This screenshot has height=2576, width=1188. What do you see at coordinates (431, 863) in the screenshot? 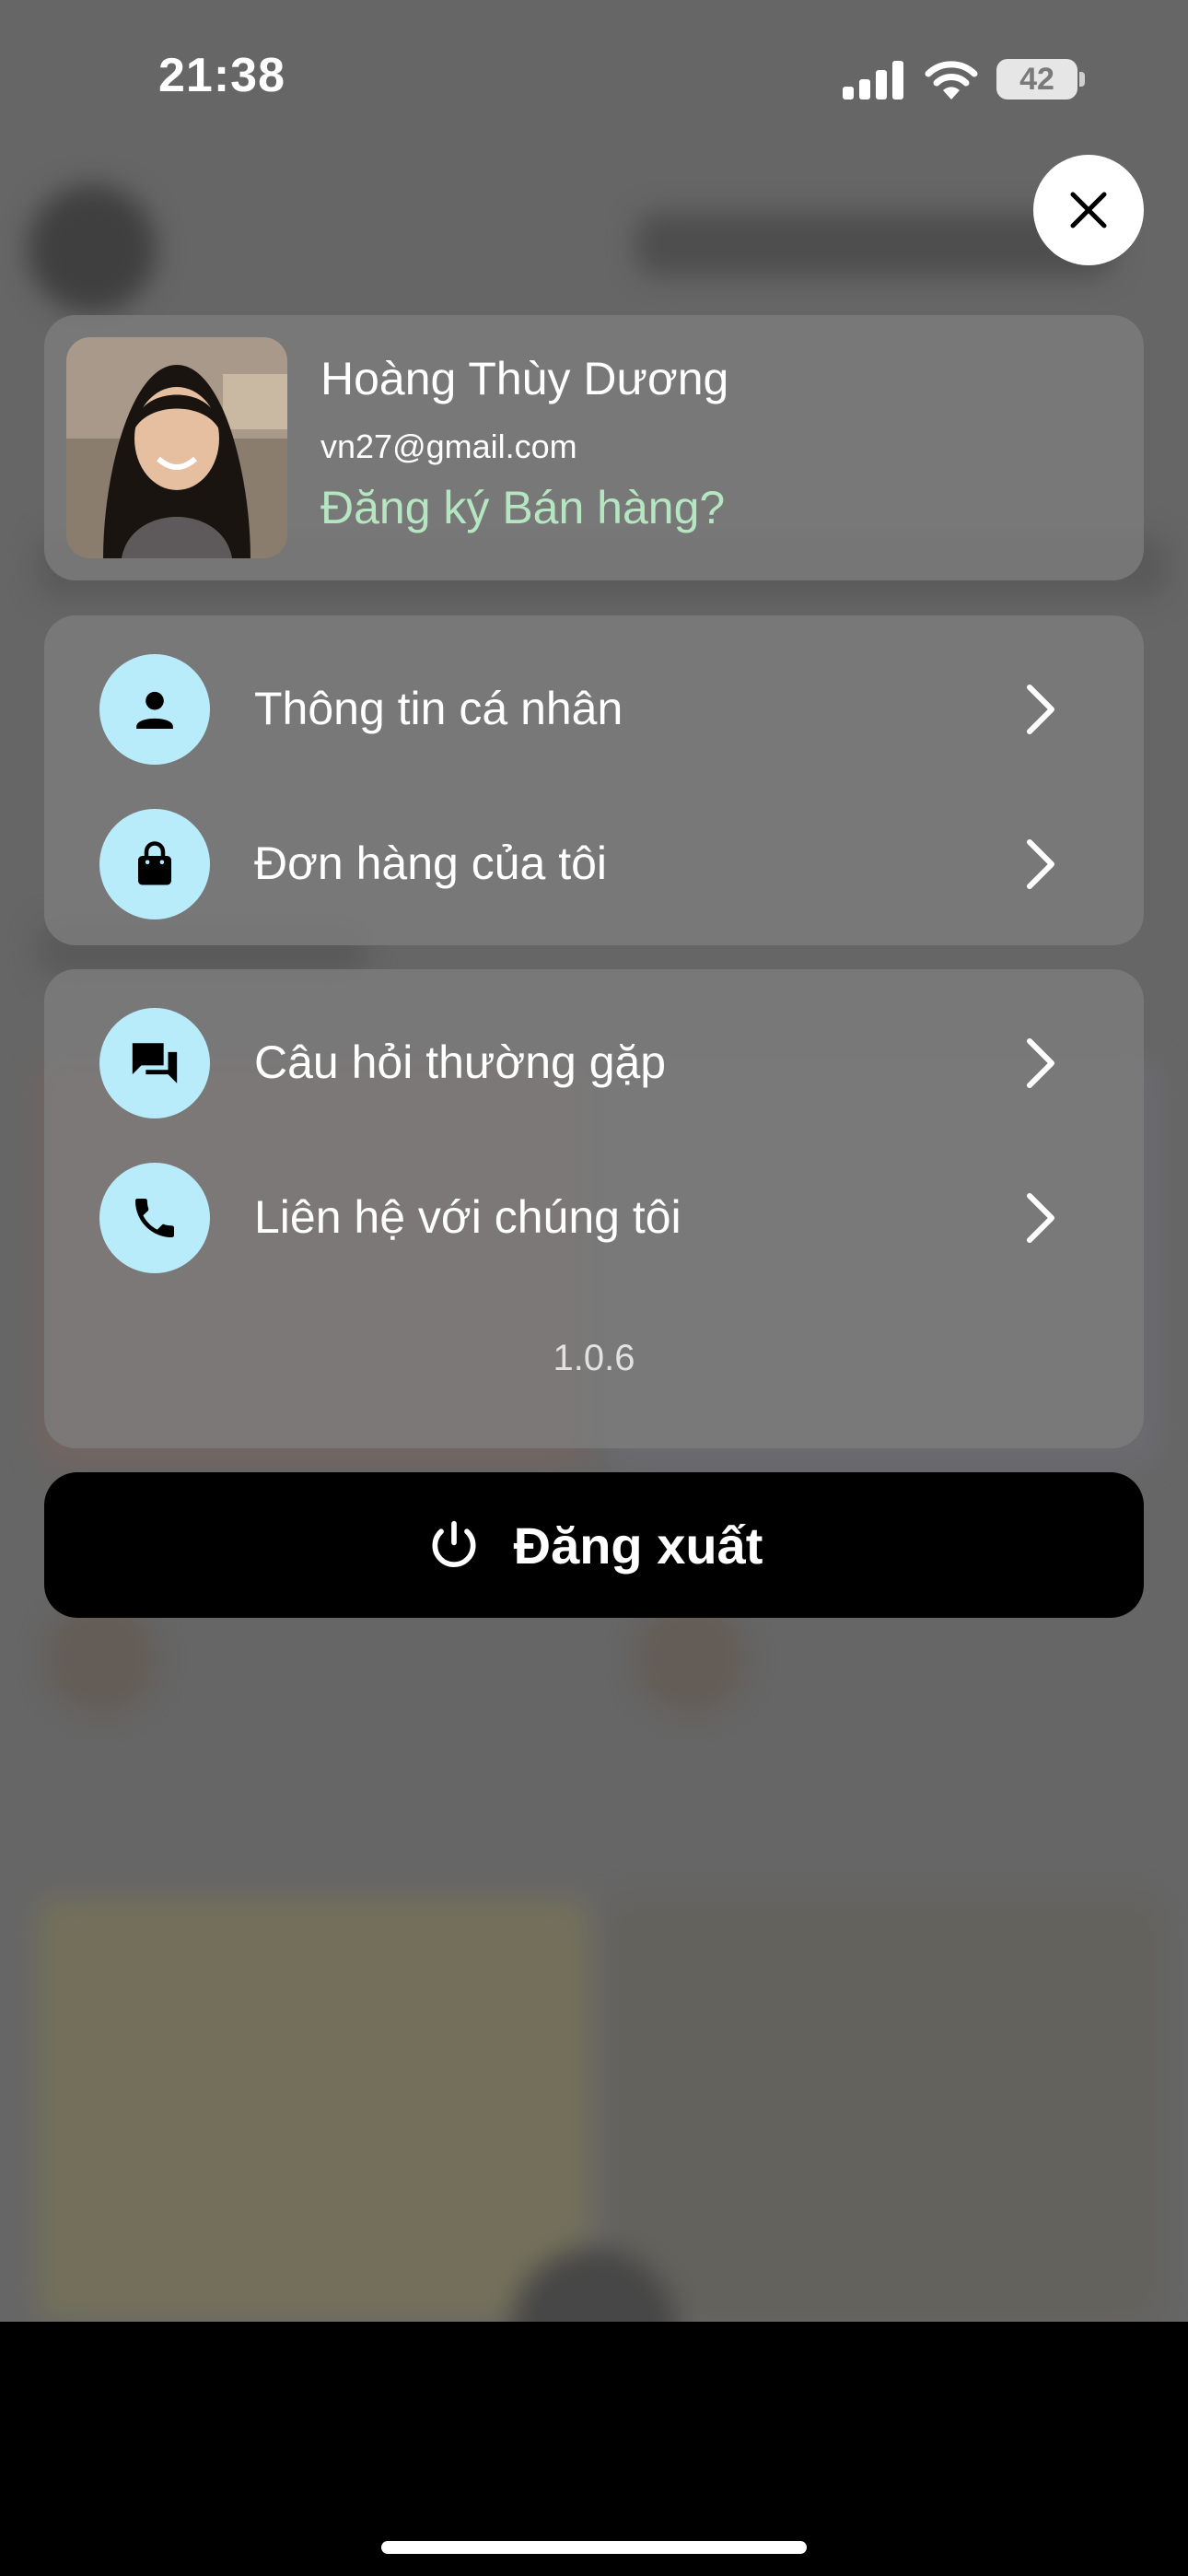
I see `menu-item-label: Đơn hàng của tôi` at bounding box center [431, 863].